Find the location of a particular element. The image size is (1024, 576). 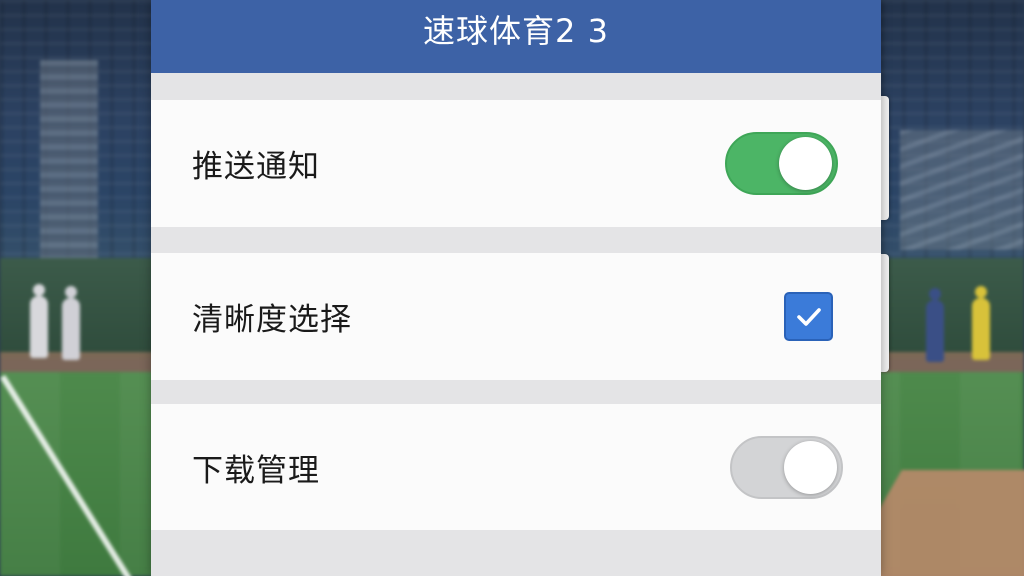

setting-label: 推送通知 is located at coordinates (256, 167).